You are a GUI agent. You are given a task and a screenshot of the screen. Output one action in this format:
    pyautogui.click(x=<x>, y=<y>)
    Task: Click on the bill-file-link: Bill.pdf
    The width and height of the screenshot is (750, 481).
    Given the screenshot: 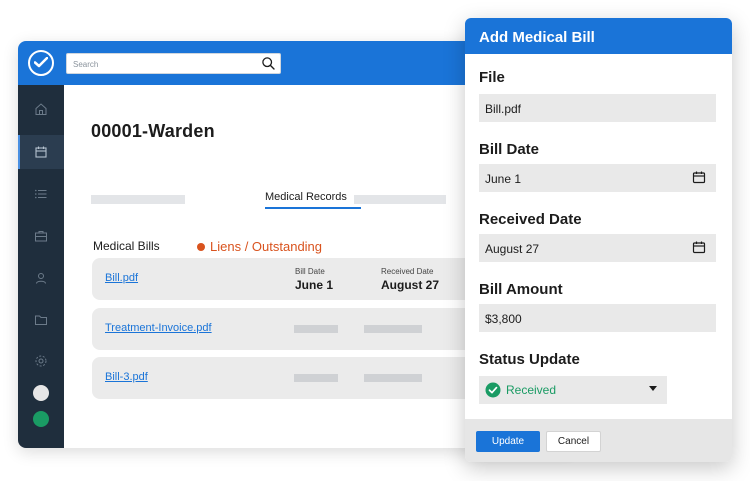 What is the action you would take?
    pyautogui.click(x=121, y=278)
    